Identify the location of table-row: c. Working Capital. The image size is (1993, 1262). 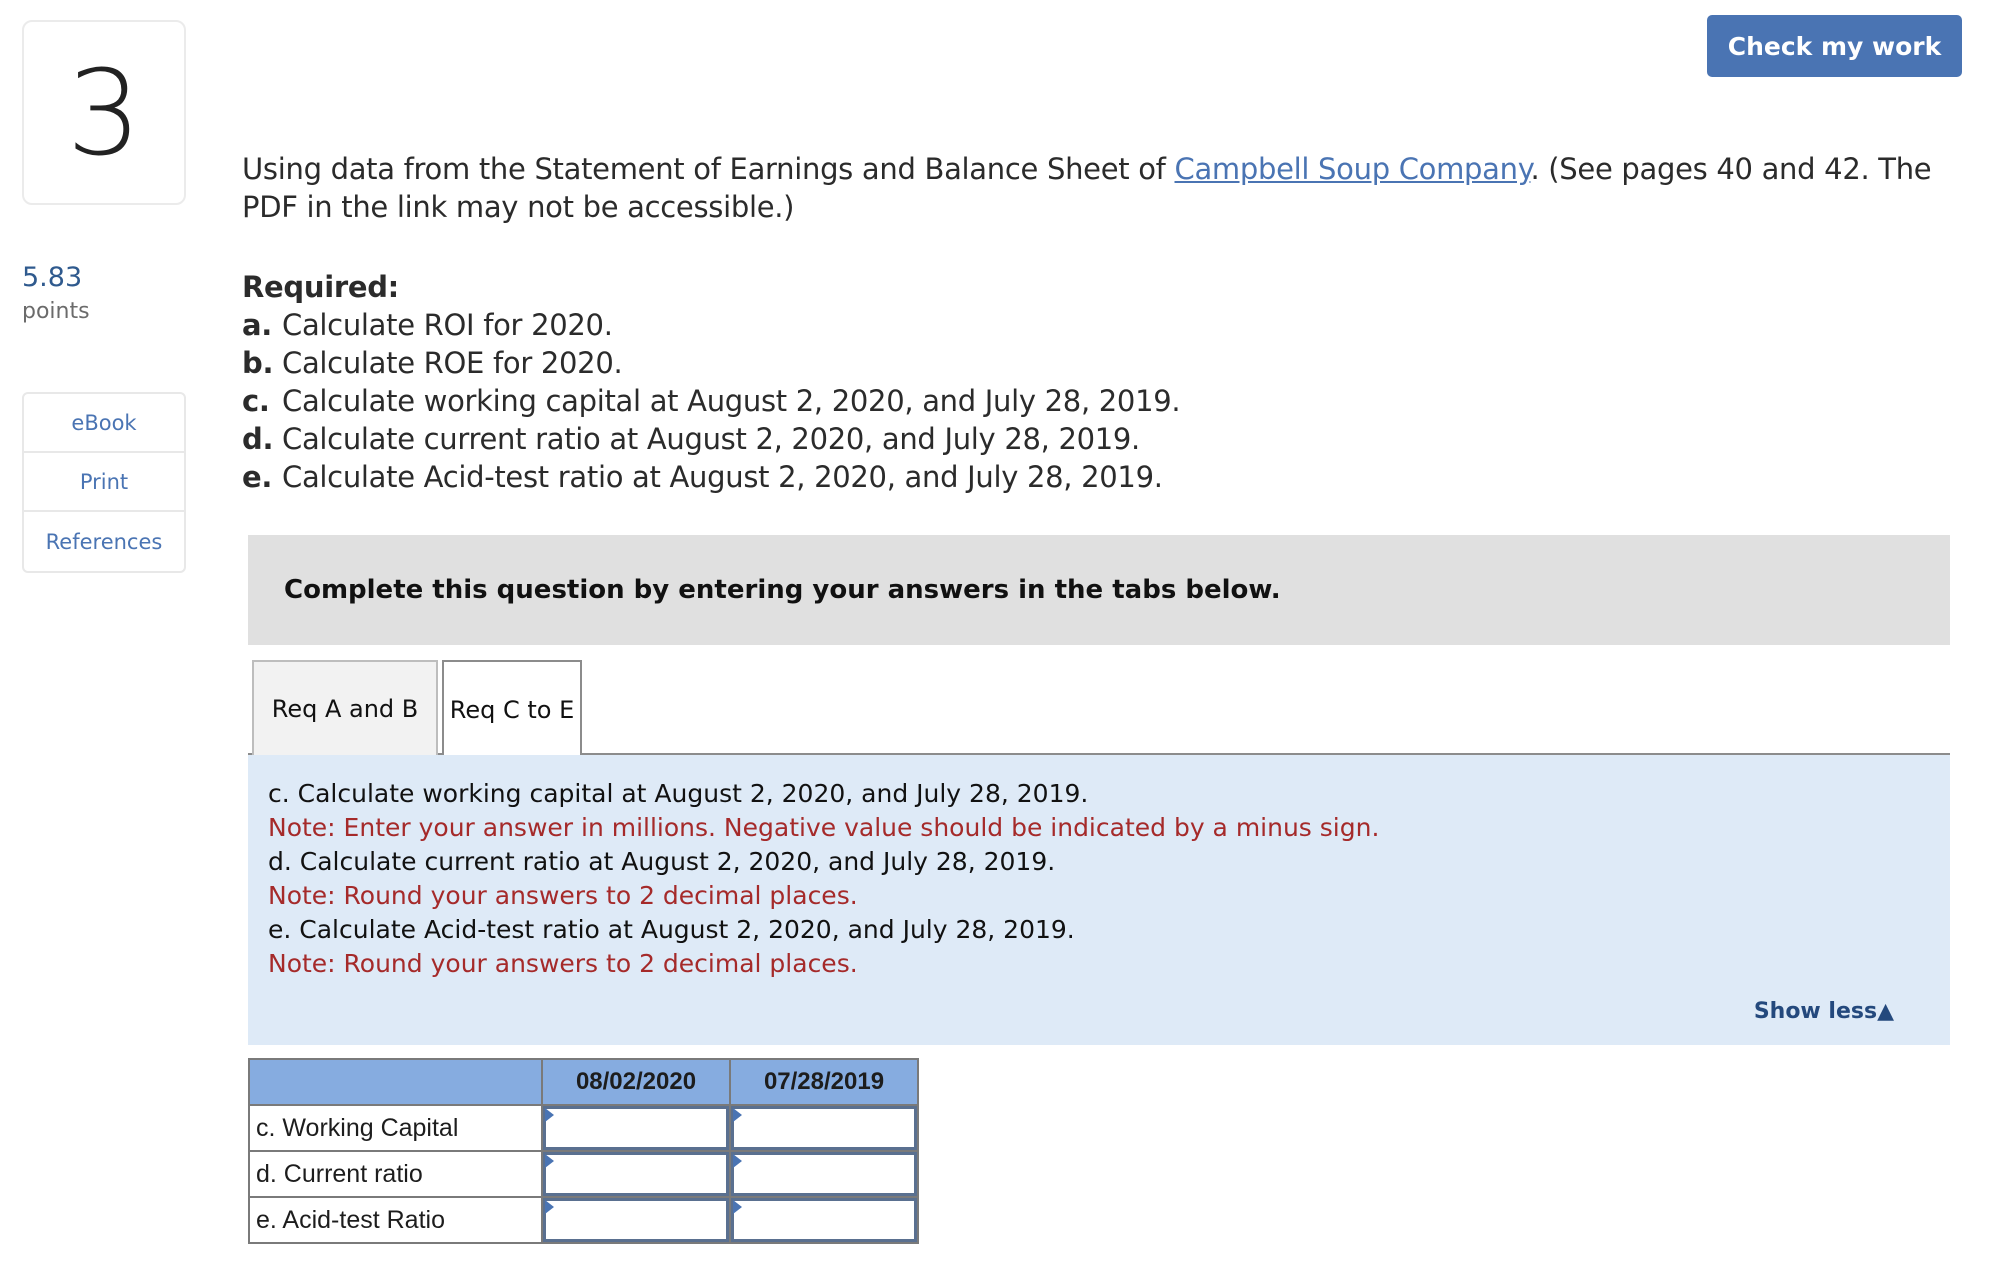
(583, 1128).